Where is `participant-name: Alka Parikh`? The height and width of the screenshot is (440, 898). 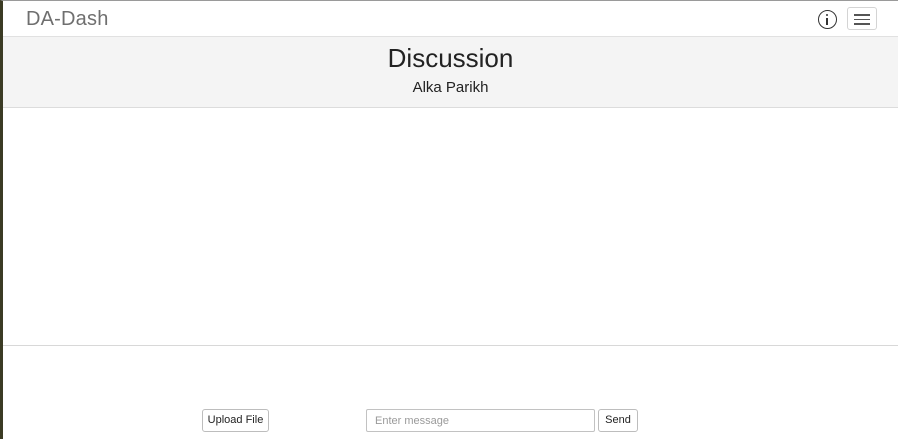
participant-name: Alka Parikh is located at coordinates (450, 87).